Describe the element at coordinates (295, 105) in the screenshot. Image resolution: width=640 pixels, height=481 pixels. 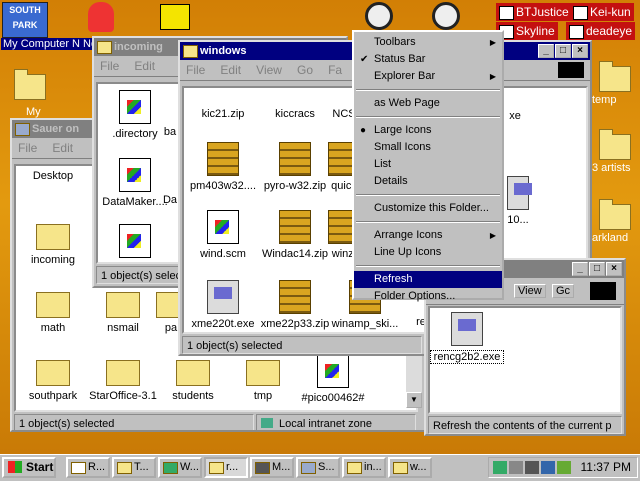
I see `file-kiccracs: kiccracs` at that location.